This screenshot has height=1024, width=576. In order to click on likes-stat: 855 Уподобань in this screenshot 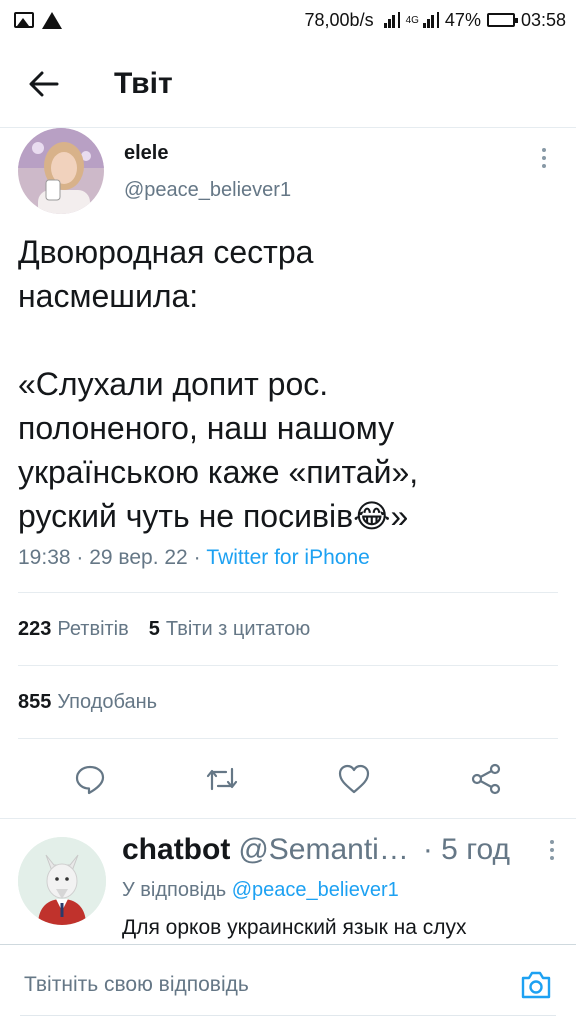, I will do `click(87, 702)`.